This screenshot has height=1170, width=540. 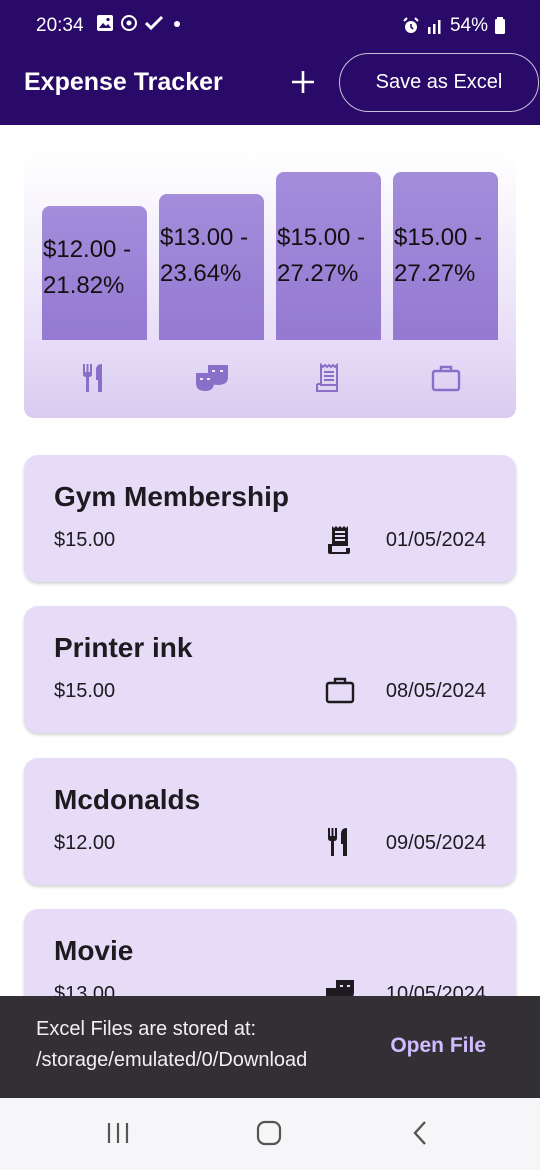 I want to click on chart-data-label: $12.00 - 21.82%, so click(x=87, y=268).